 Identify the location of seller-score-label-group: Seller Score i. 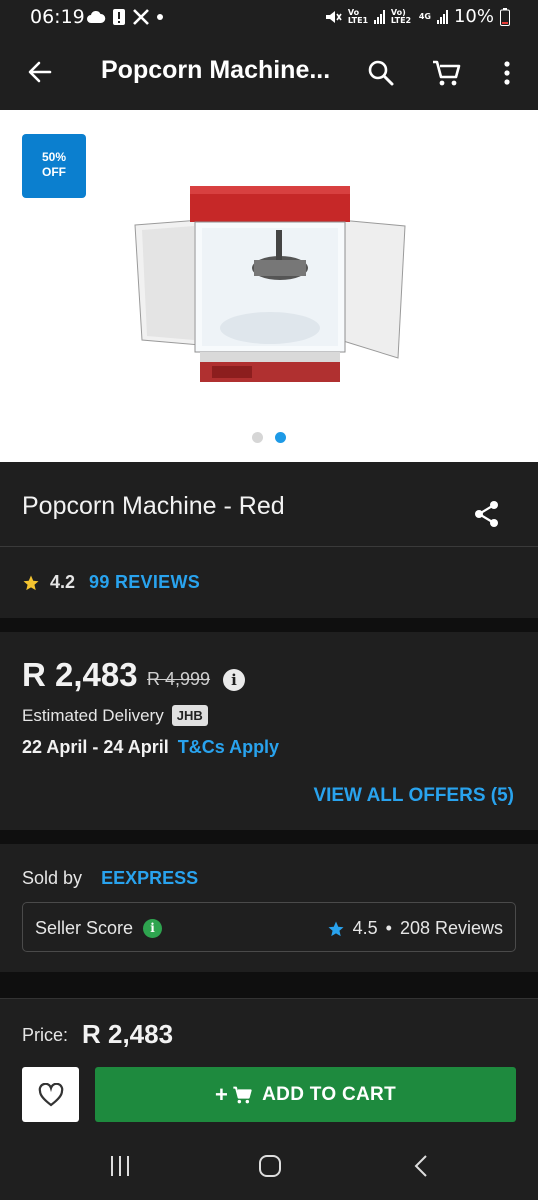
(99, 928).